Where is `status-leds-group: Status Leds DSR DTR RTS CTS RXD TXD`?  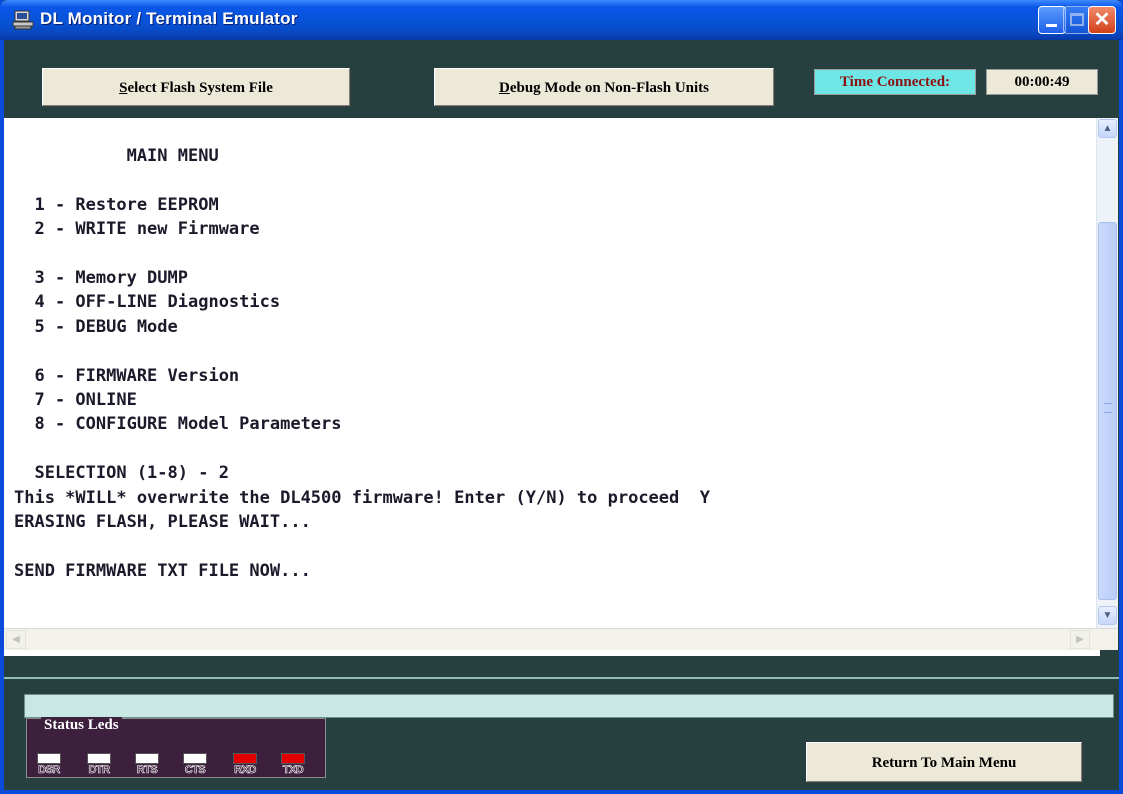 status-leds-group: Status Leds DSR DTR RTS CTS RXD TXD is located at coordinates (176, 747).